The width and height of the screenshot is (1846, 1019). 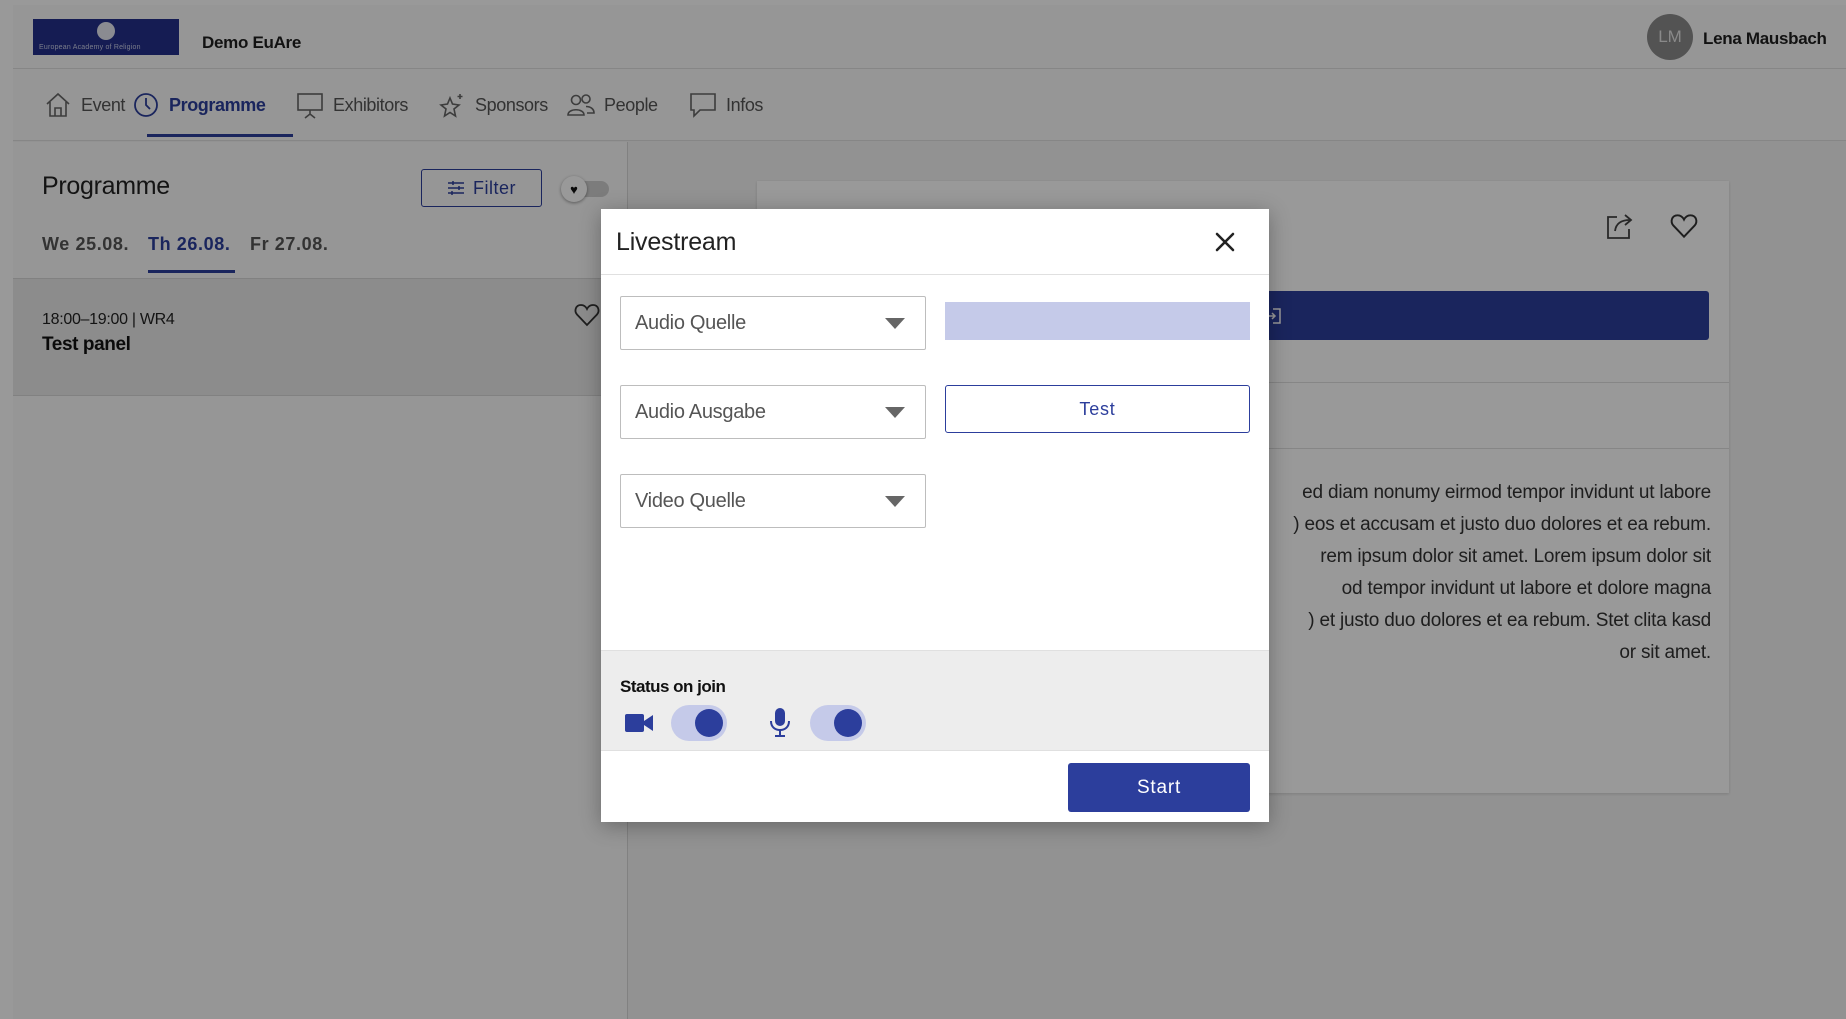 What do you see at coordinates (700, 411) in the screenshot?
I see `audio-output-value: Audio Ausgabe` at bounding box center [700, 411].